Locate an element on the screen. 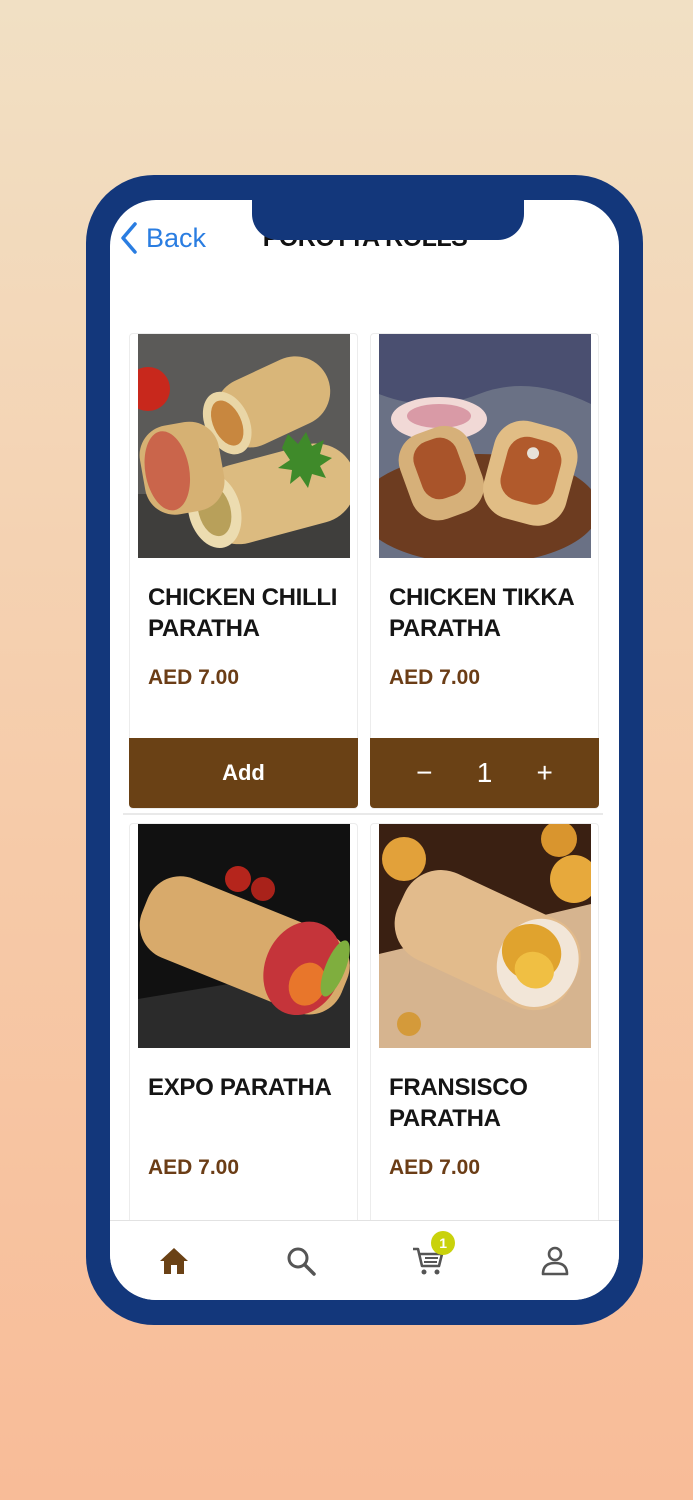  tab-search is located at coordinates (301, 1261).